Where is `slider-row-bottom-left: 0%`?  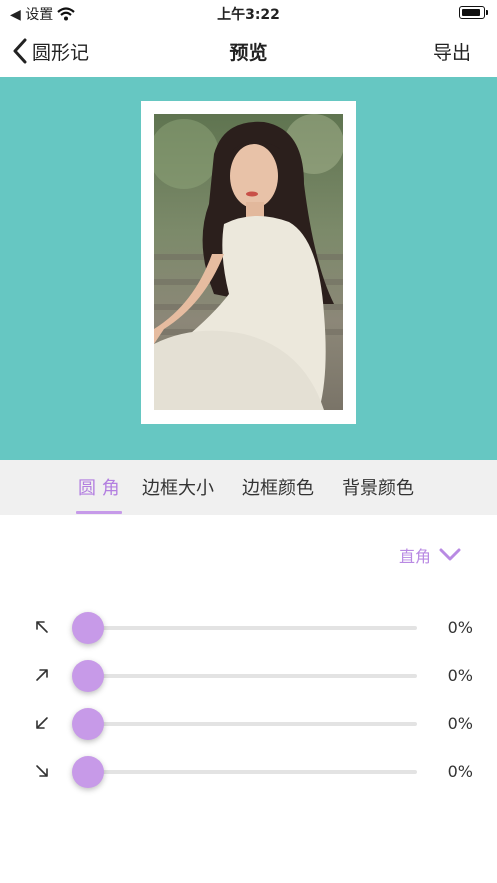 slider-row-bottom-left: 0% is located at coordinates (248, 723).